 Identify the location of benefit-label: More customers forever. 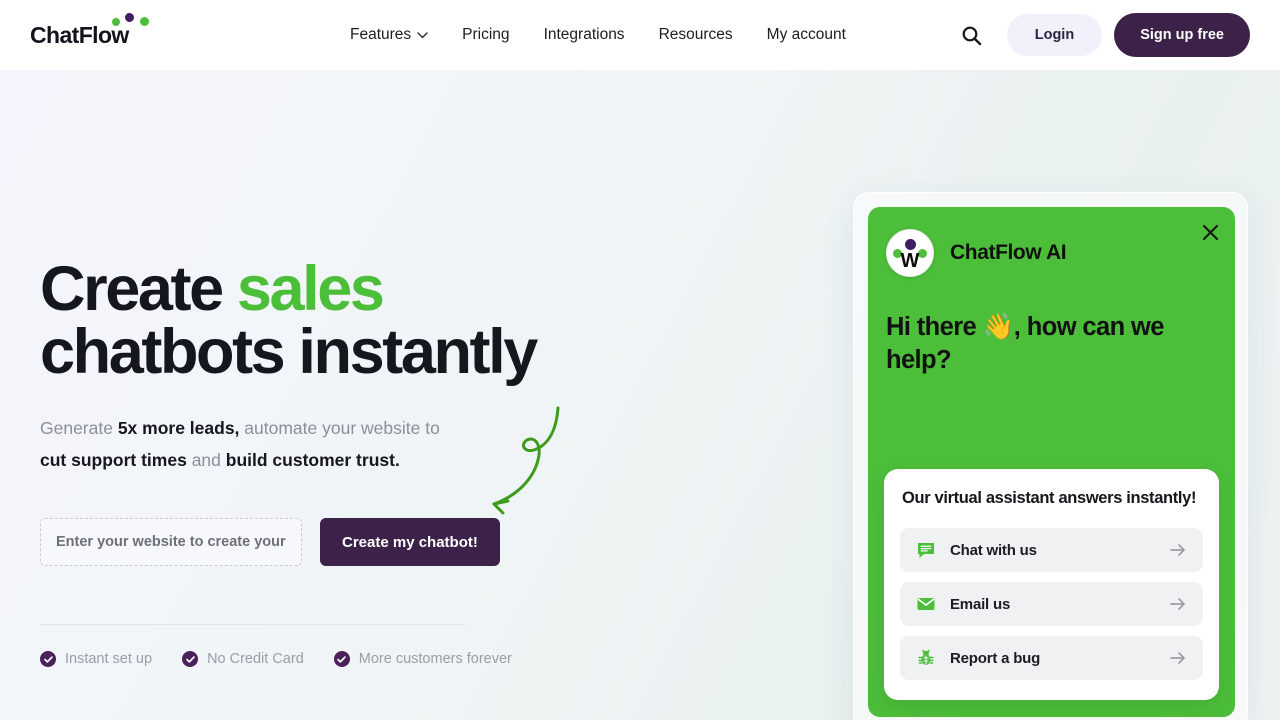
(435, 659).